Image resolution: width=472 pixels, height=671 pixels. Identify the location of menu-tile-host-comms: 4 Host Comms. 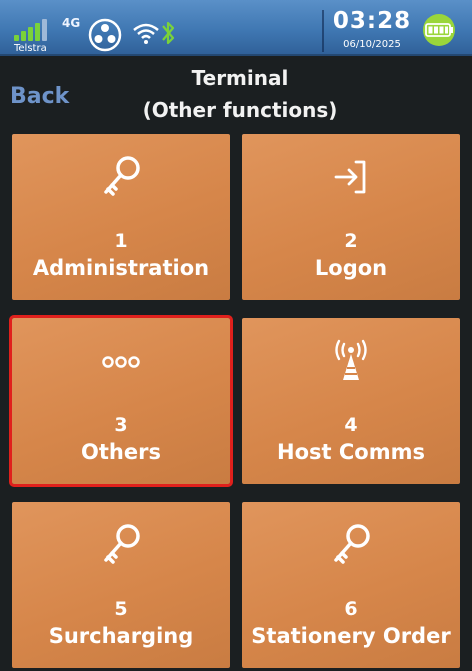
(351, 401).